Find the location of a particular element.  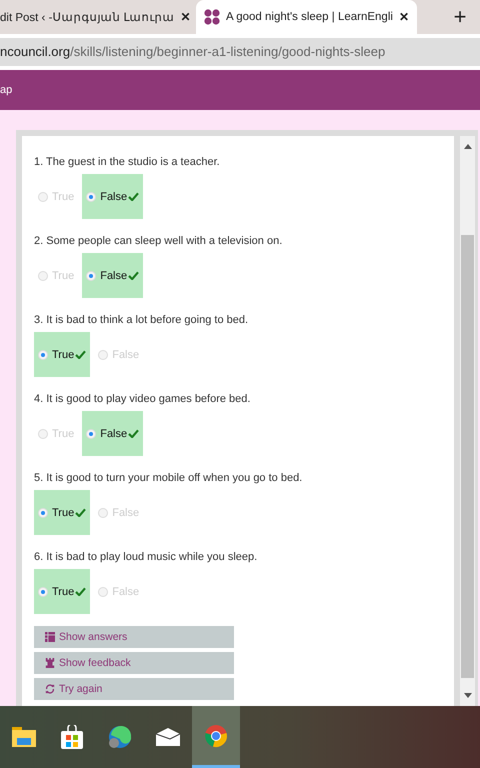

question-text: 5. It is good to turn your mobile off when you go to bed. is located at coordinates (169, 478).